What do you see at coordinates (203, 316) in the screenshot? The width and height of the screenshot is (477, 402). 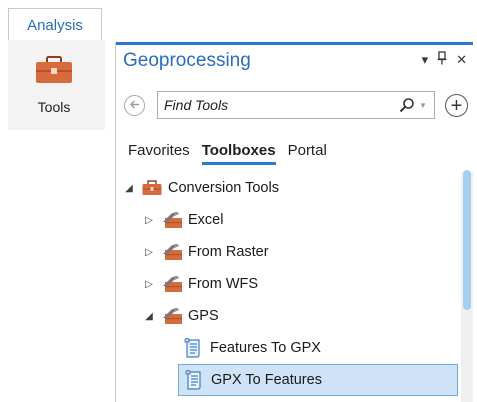 I see `tree-item-label: GPS` at bounding box center [203, 316].